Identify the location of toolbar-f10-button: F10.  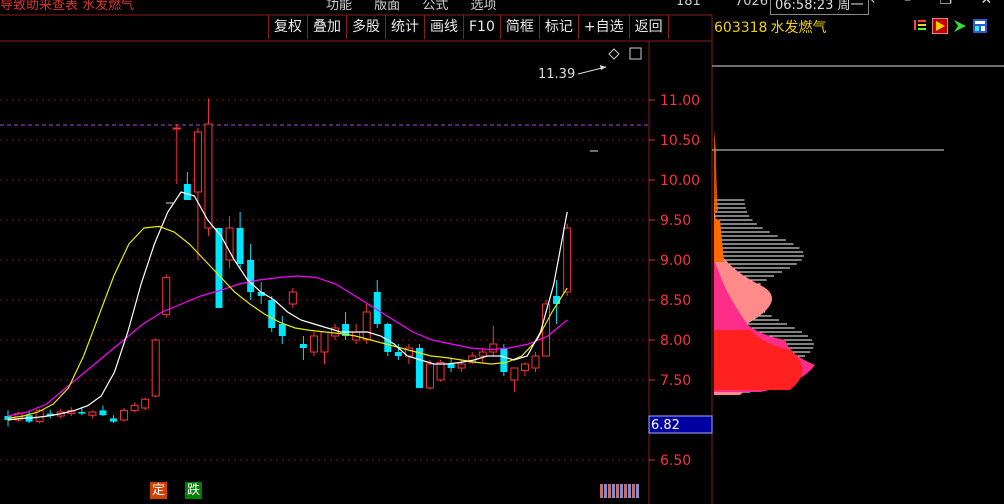
(481, 27).